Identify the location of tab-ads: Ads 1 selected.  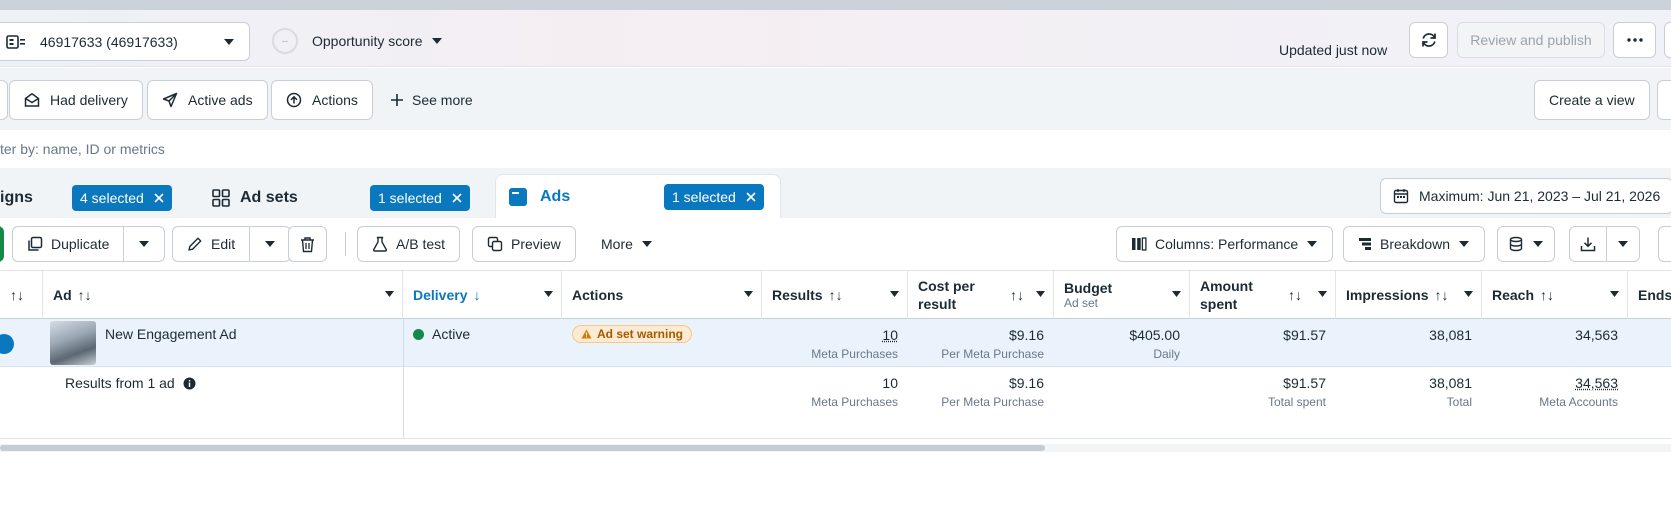
(638, 196).